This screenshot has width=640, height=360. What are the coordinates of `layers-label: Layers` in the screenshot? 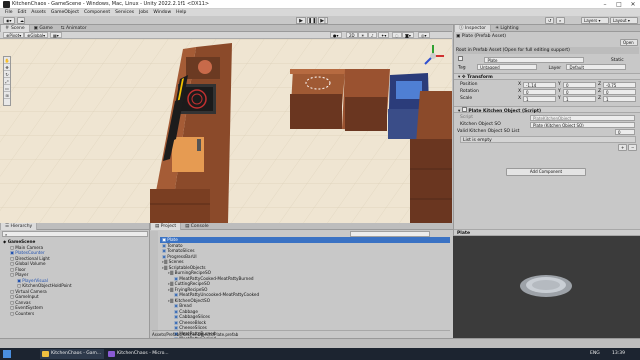 It's located at (591, 20).